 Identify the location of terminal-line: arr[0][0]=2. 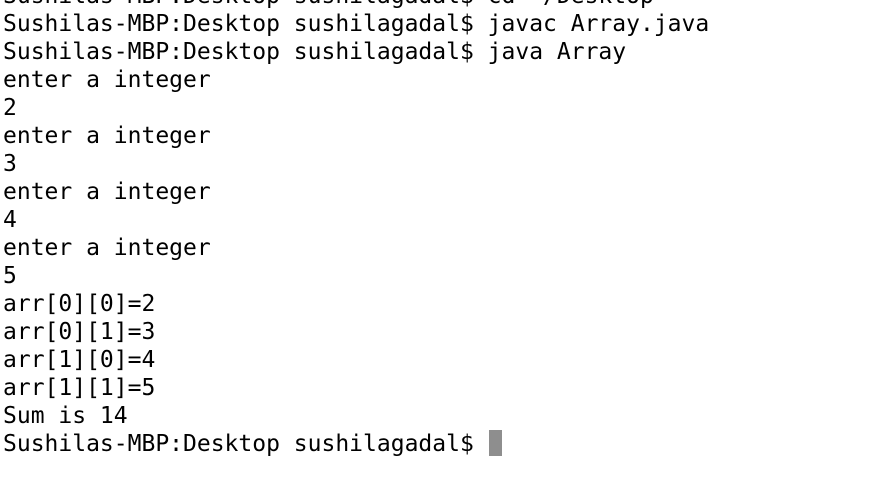
(79, 304).